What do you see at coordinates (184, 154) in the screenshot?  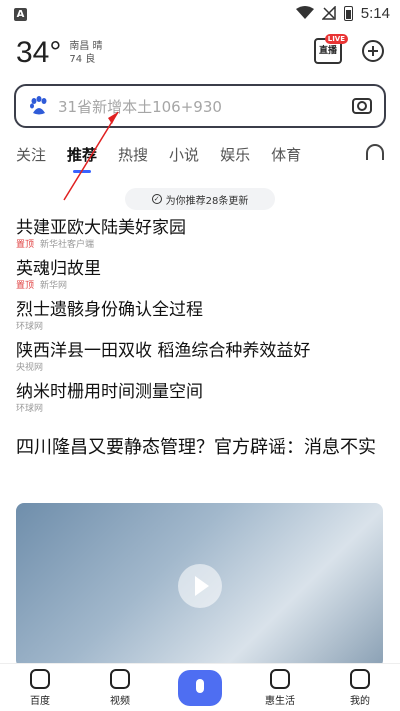 I see `tab-novel: 小说` at bounding box center [184, 154].